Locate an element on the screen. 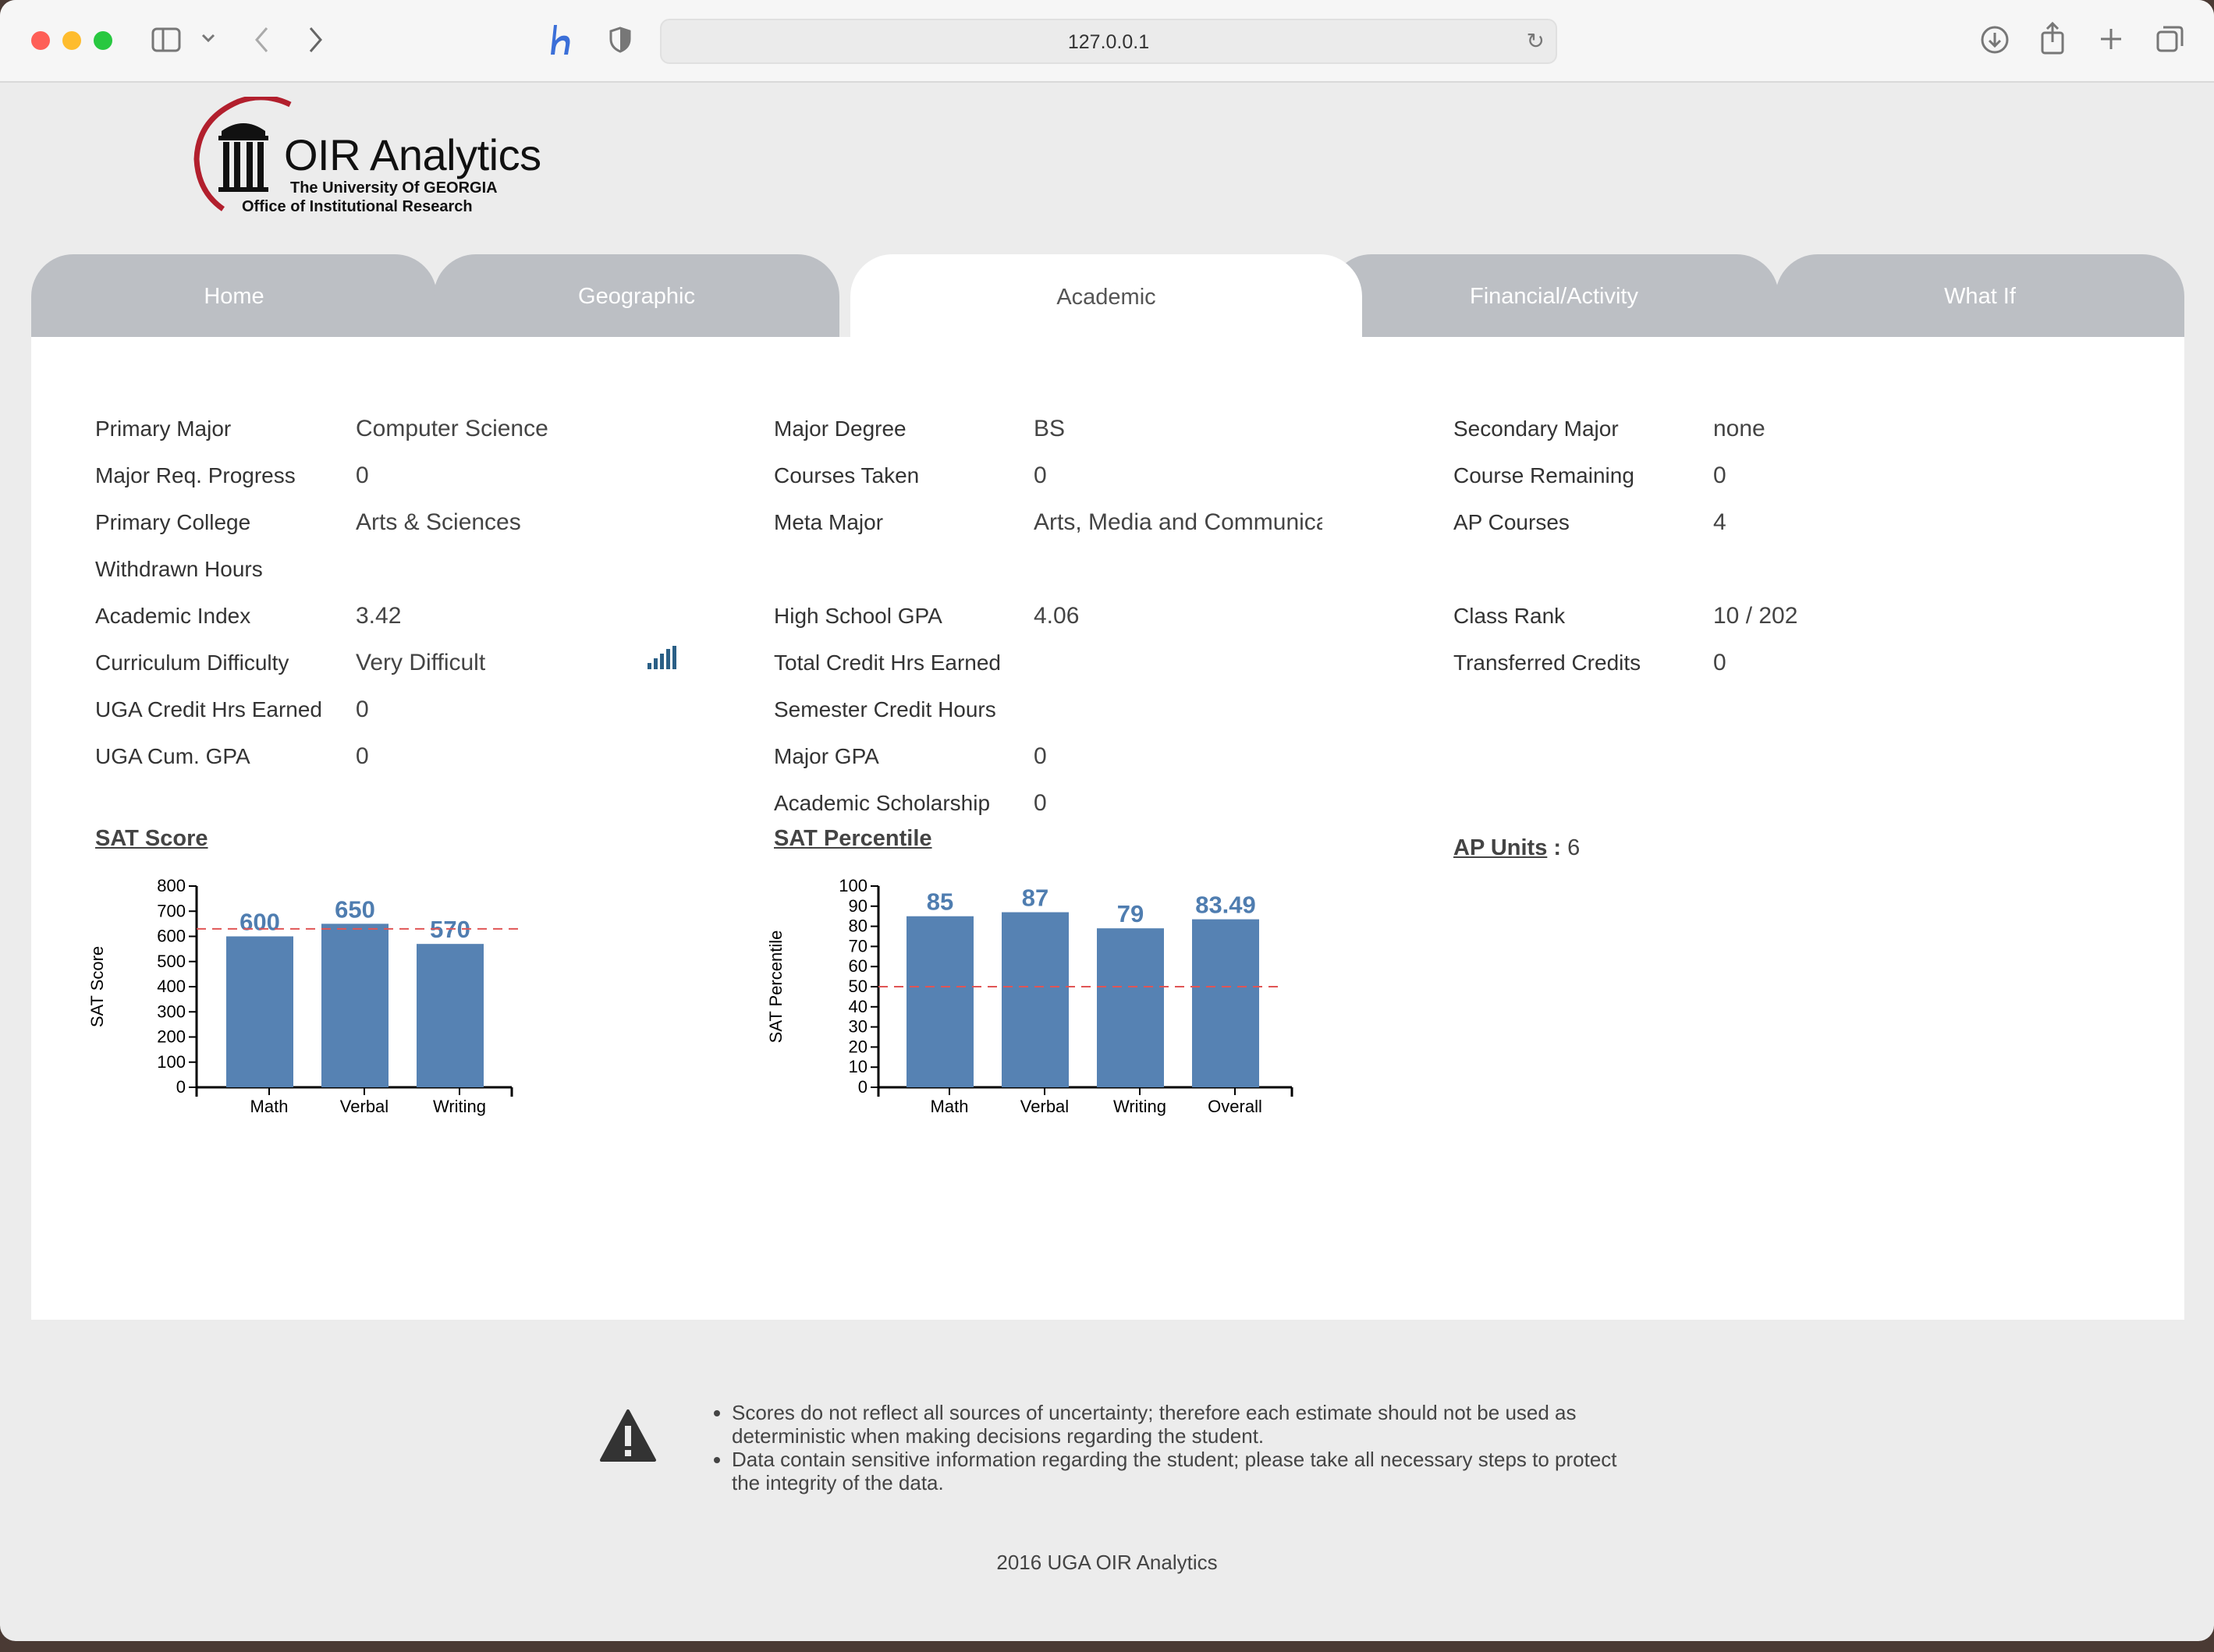  data-label: 85 is located at coordinates (940, 902).